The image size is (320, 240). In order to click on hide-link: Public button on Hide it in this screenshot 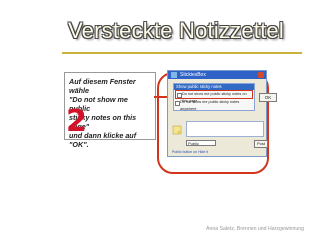, I will do `click(190, 152)`.